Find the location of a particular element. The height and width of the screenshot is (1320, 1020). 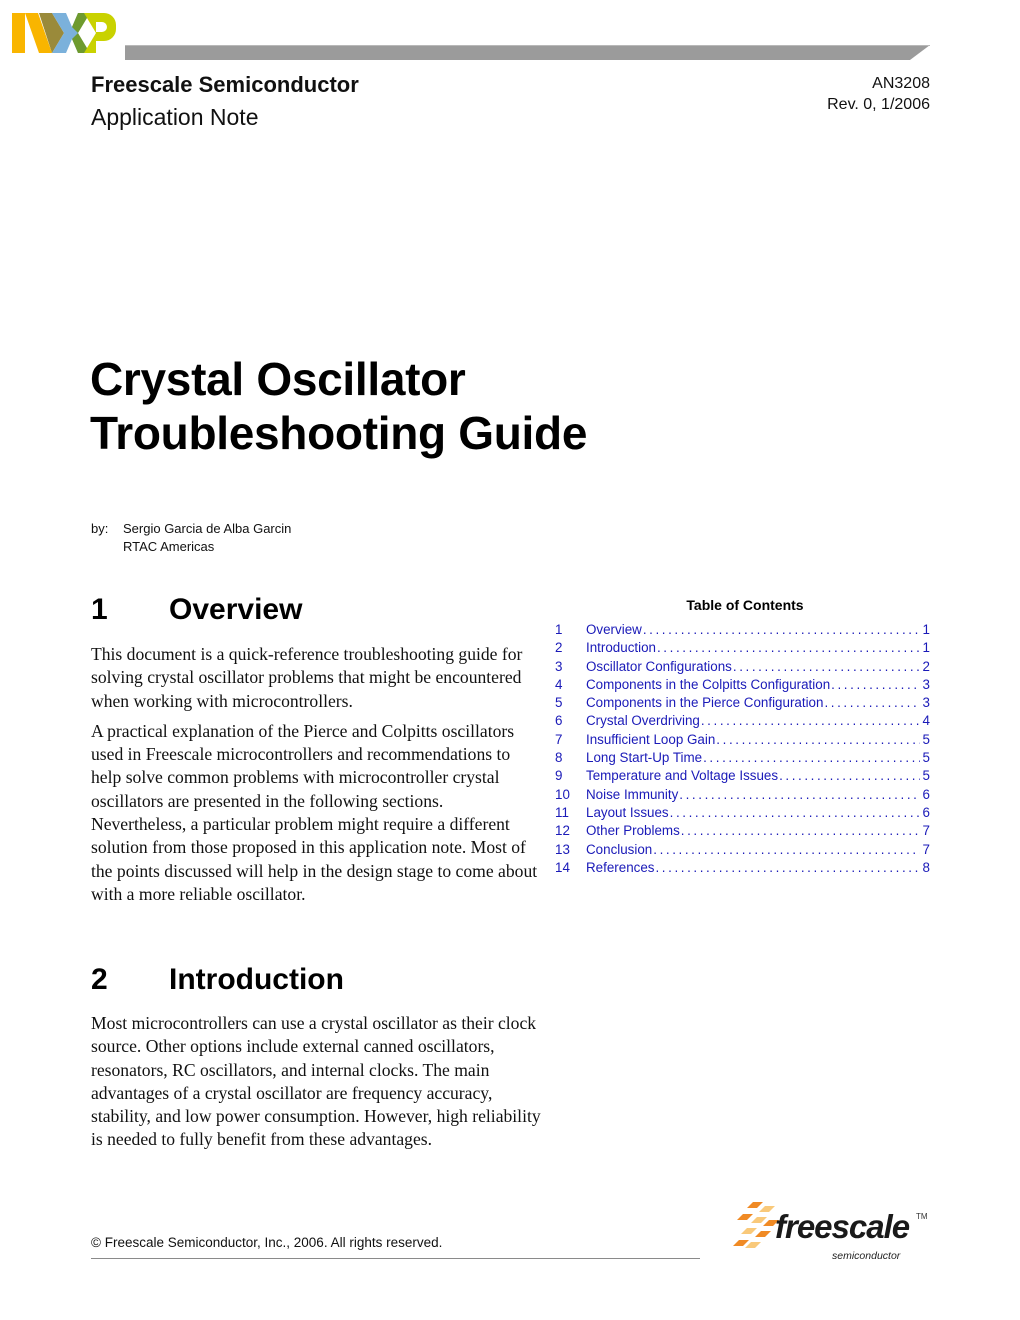

toc-entry-label: Long Start-Up Time is located at coordinates (644, 758).